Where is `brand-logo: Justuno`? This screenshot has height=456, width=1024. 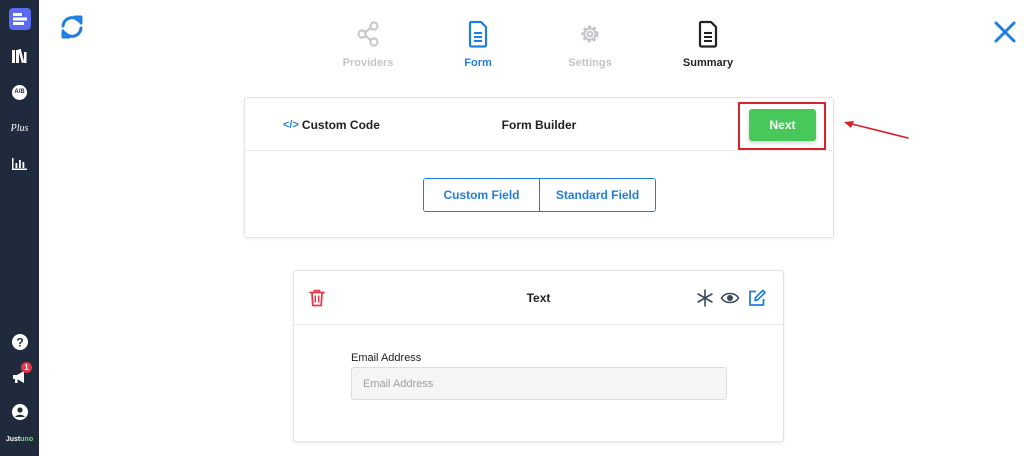
brand-logo: Justuno is located at coordinates (19, 439).